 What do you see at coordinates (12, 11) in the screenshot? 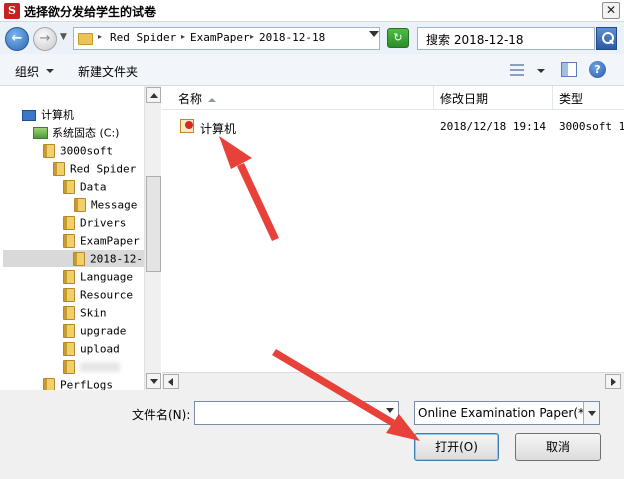
I see `app-icon: S` at bounding box center [12, 11].